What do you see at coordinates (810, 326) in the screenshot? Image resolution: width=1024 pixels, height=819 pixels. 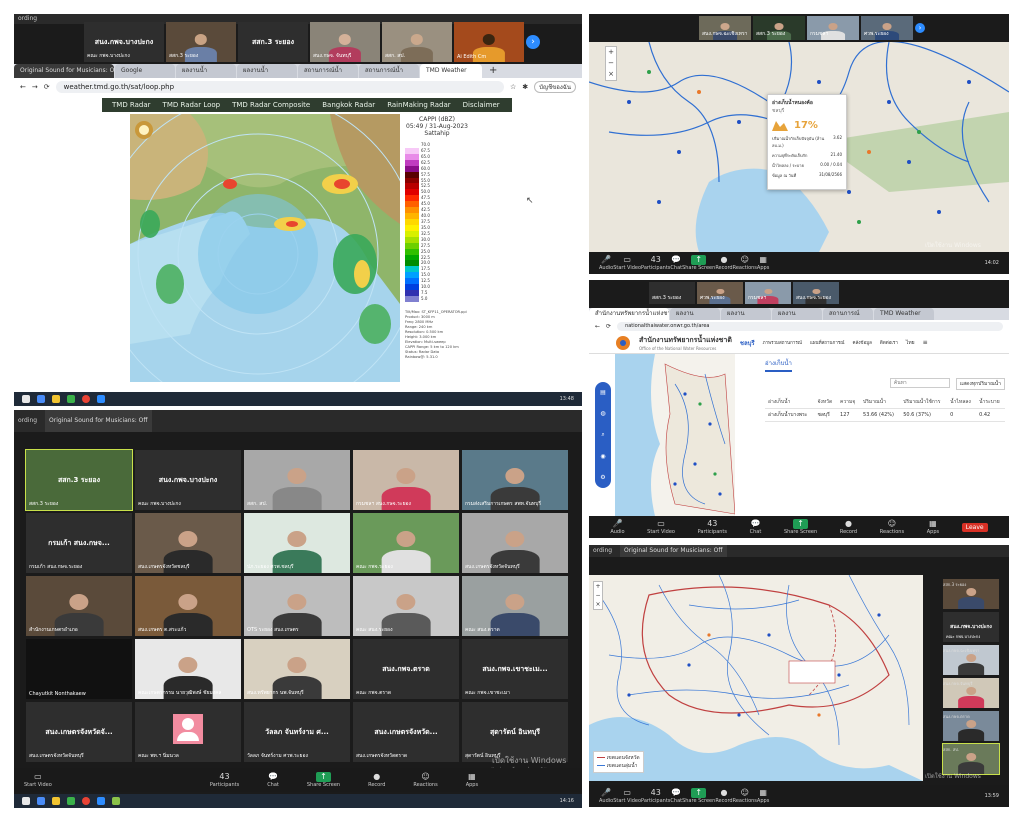 I see `url-input: nationalthaiwater.onwr.go.th/area` at bounding box center [810, 326].